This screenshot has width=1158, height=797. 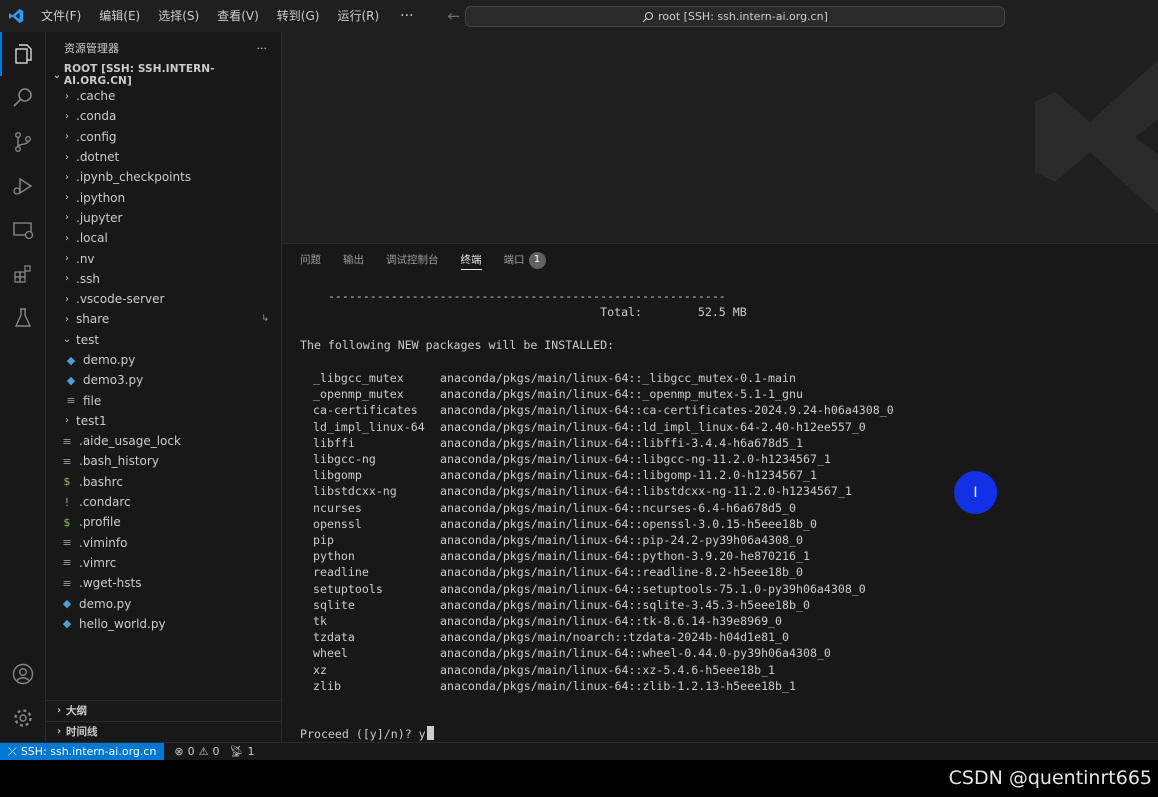 I want to click on panel-tab: 终端, so click(x=471, y=260).